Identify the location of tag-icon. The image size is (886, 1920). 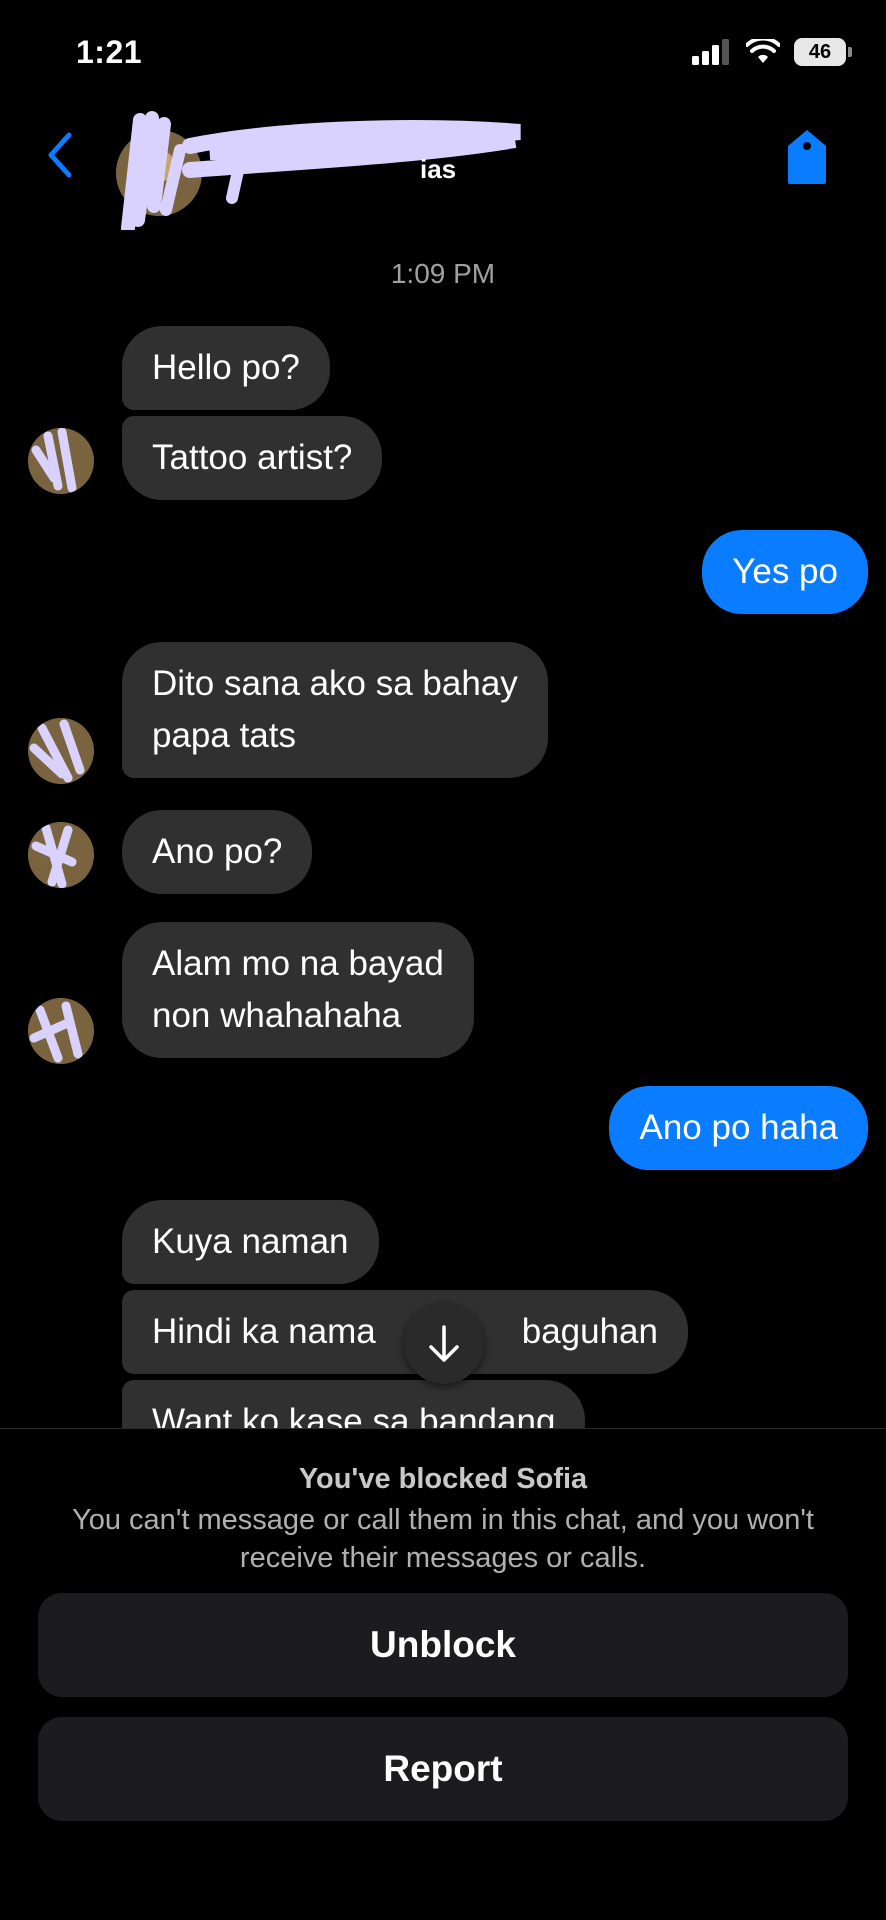
(807, 157).